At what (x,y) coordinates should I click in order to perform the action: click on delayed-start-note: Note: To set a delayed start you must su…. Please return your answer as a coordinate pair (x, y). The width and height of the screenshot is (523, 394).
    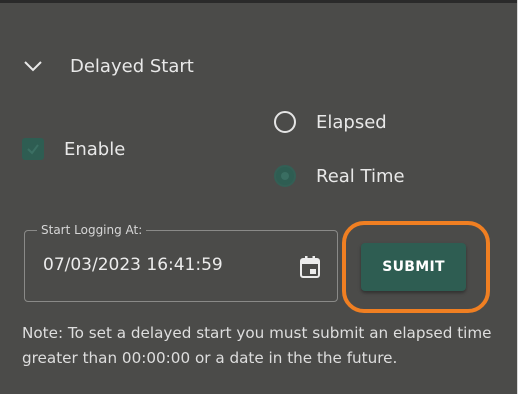
    Looking at the image, I should click on (257, 345).